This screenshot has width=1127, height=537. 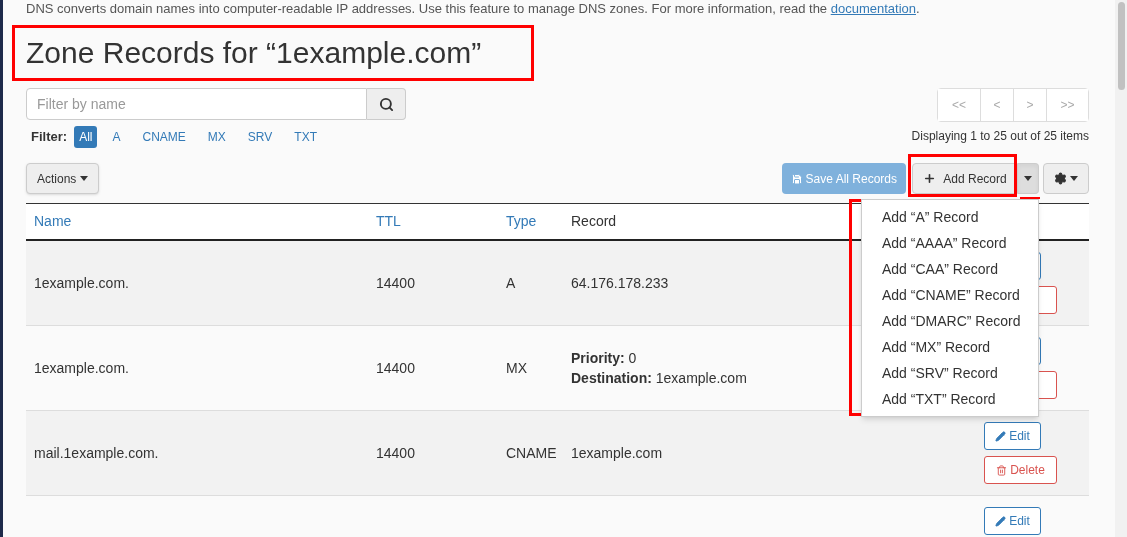 I want to click on menu-item: Add “AAAA” Record, so click(x=950, y=243).